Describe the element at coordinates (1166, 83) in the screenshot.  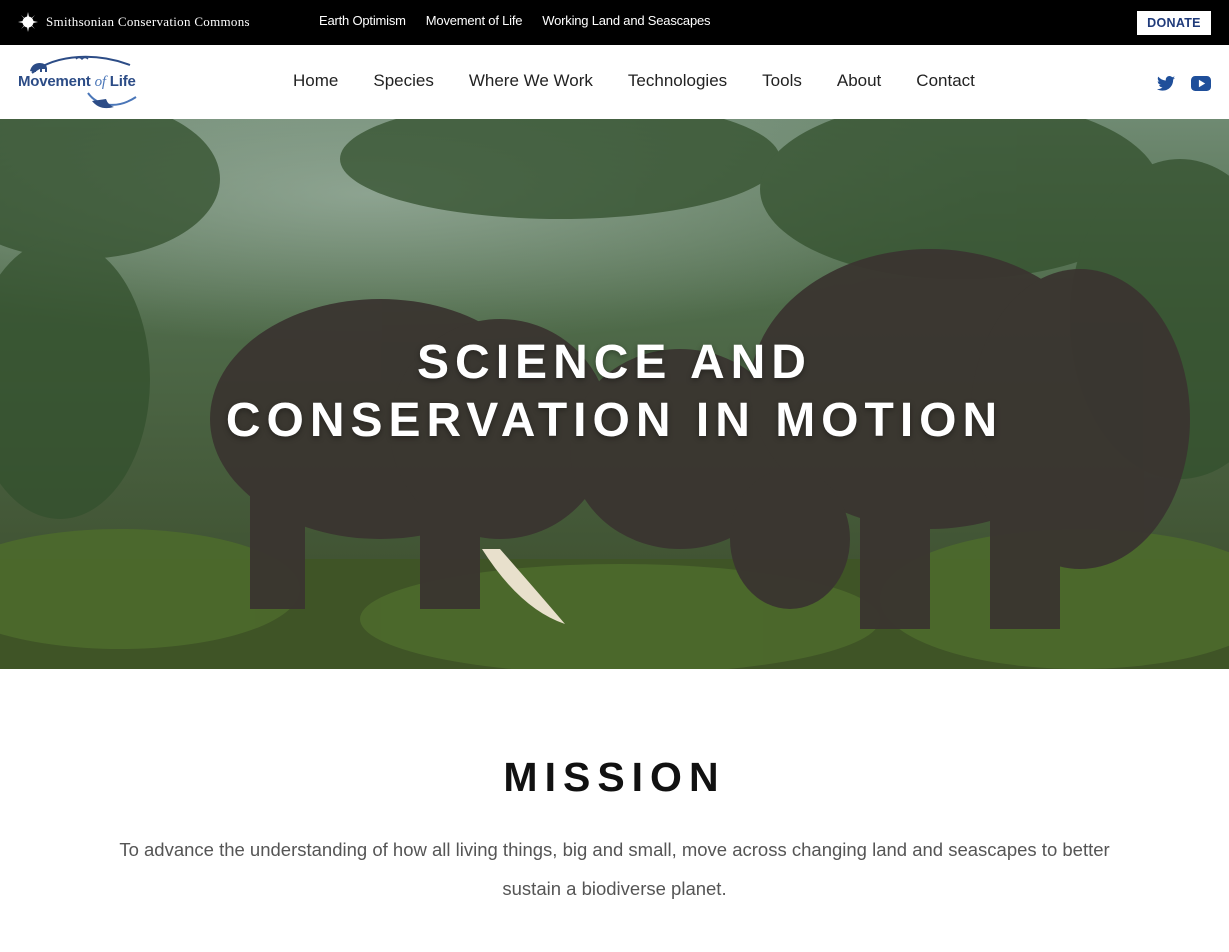
I see `twitter-icon` at that location.